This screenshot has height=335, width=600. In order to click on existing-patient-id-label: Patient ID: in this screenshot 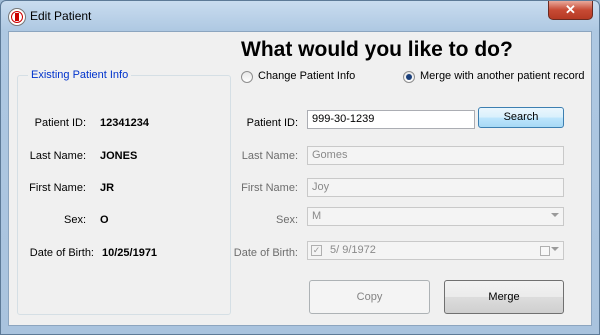, I will do `click(60, 123)`.